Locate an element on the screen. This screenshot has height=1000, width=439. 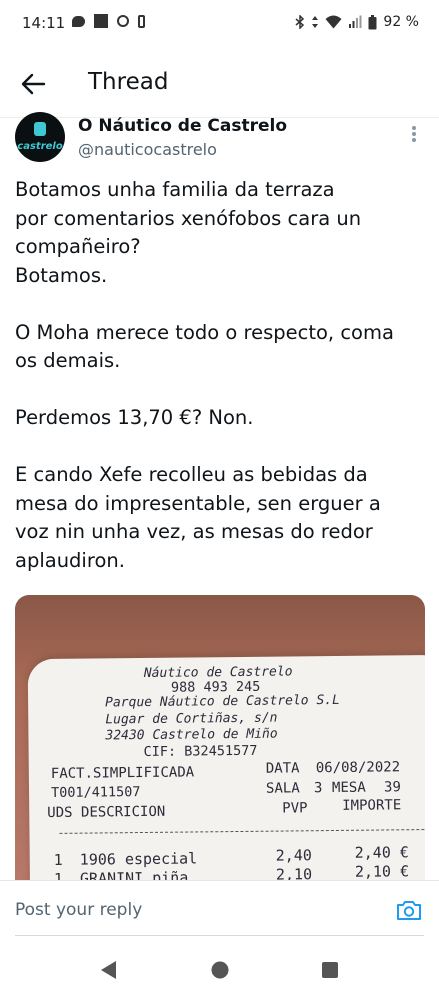
status-bar: 14:11 92 % is located at coordinates (219, 24).